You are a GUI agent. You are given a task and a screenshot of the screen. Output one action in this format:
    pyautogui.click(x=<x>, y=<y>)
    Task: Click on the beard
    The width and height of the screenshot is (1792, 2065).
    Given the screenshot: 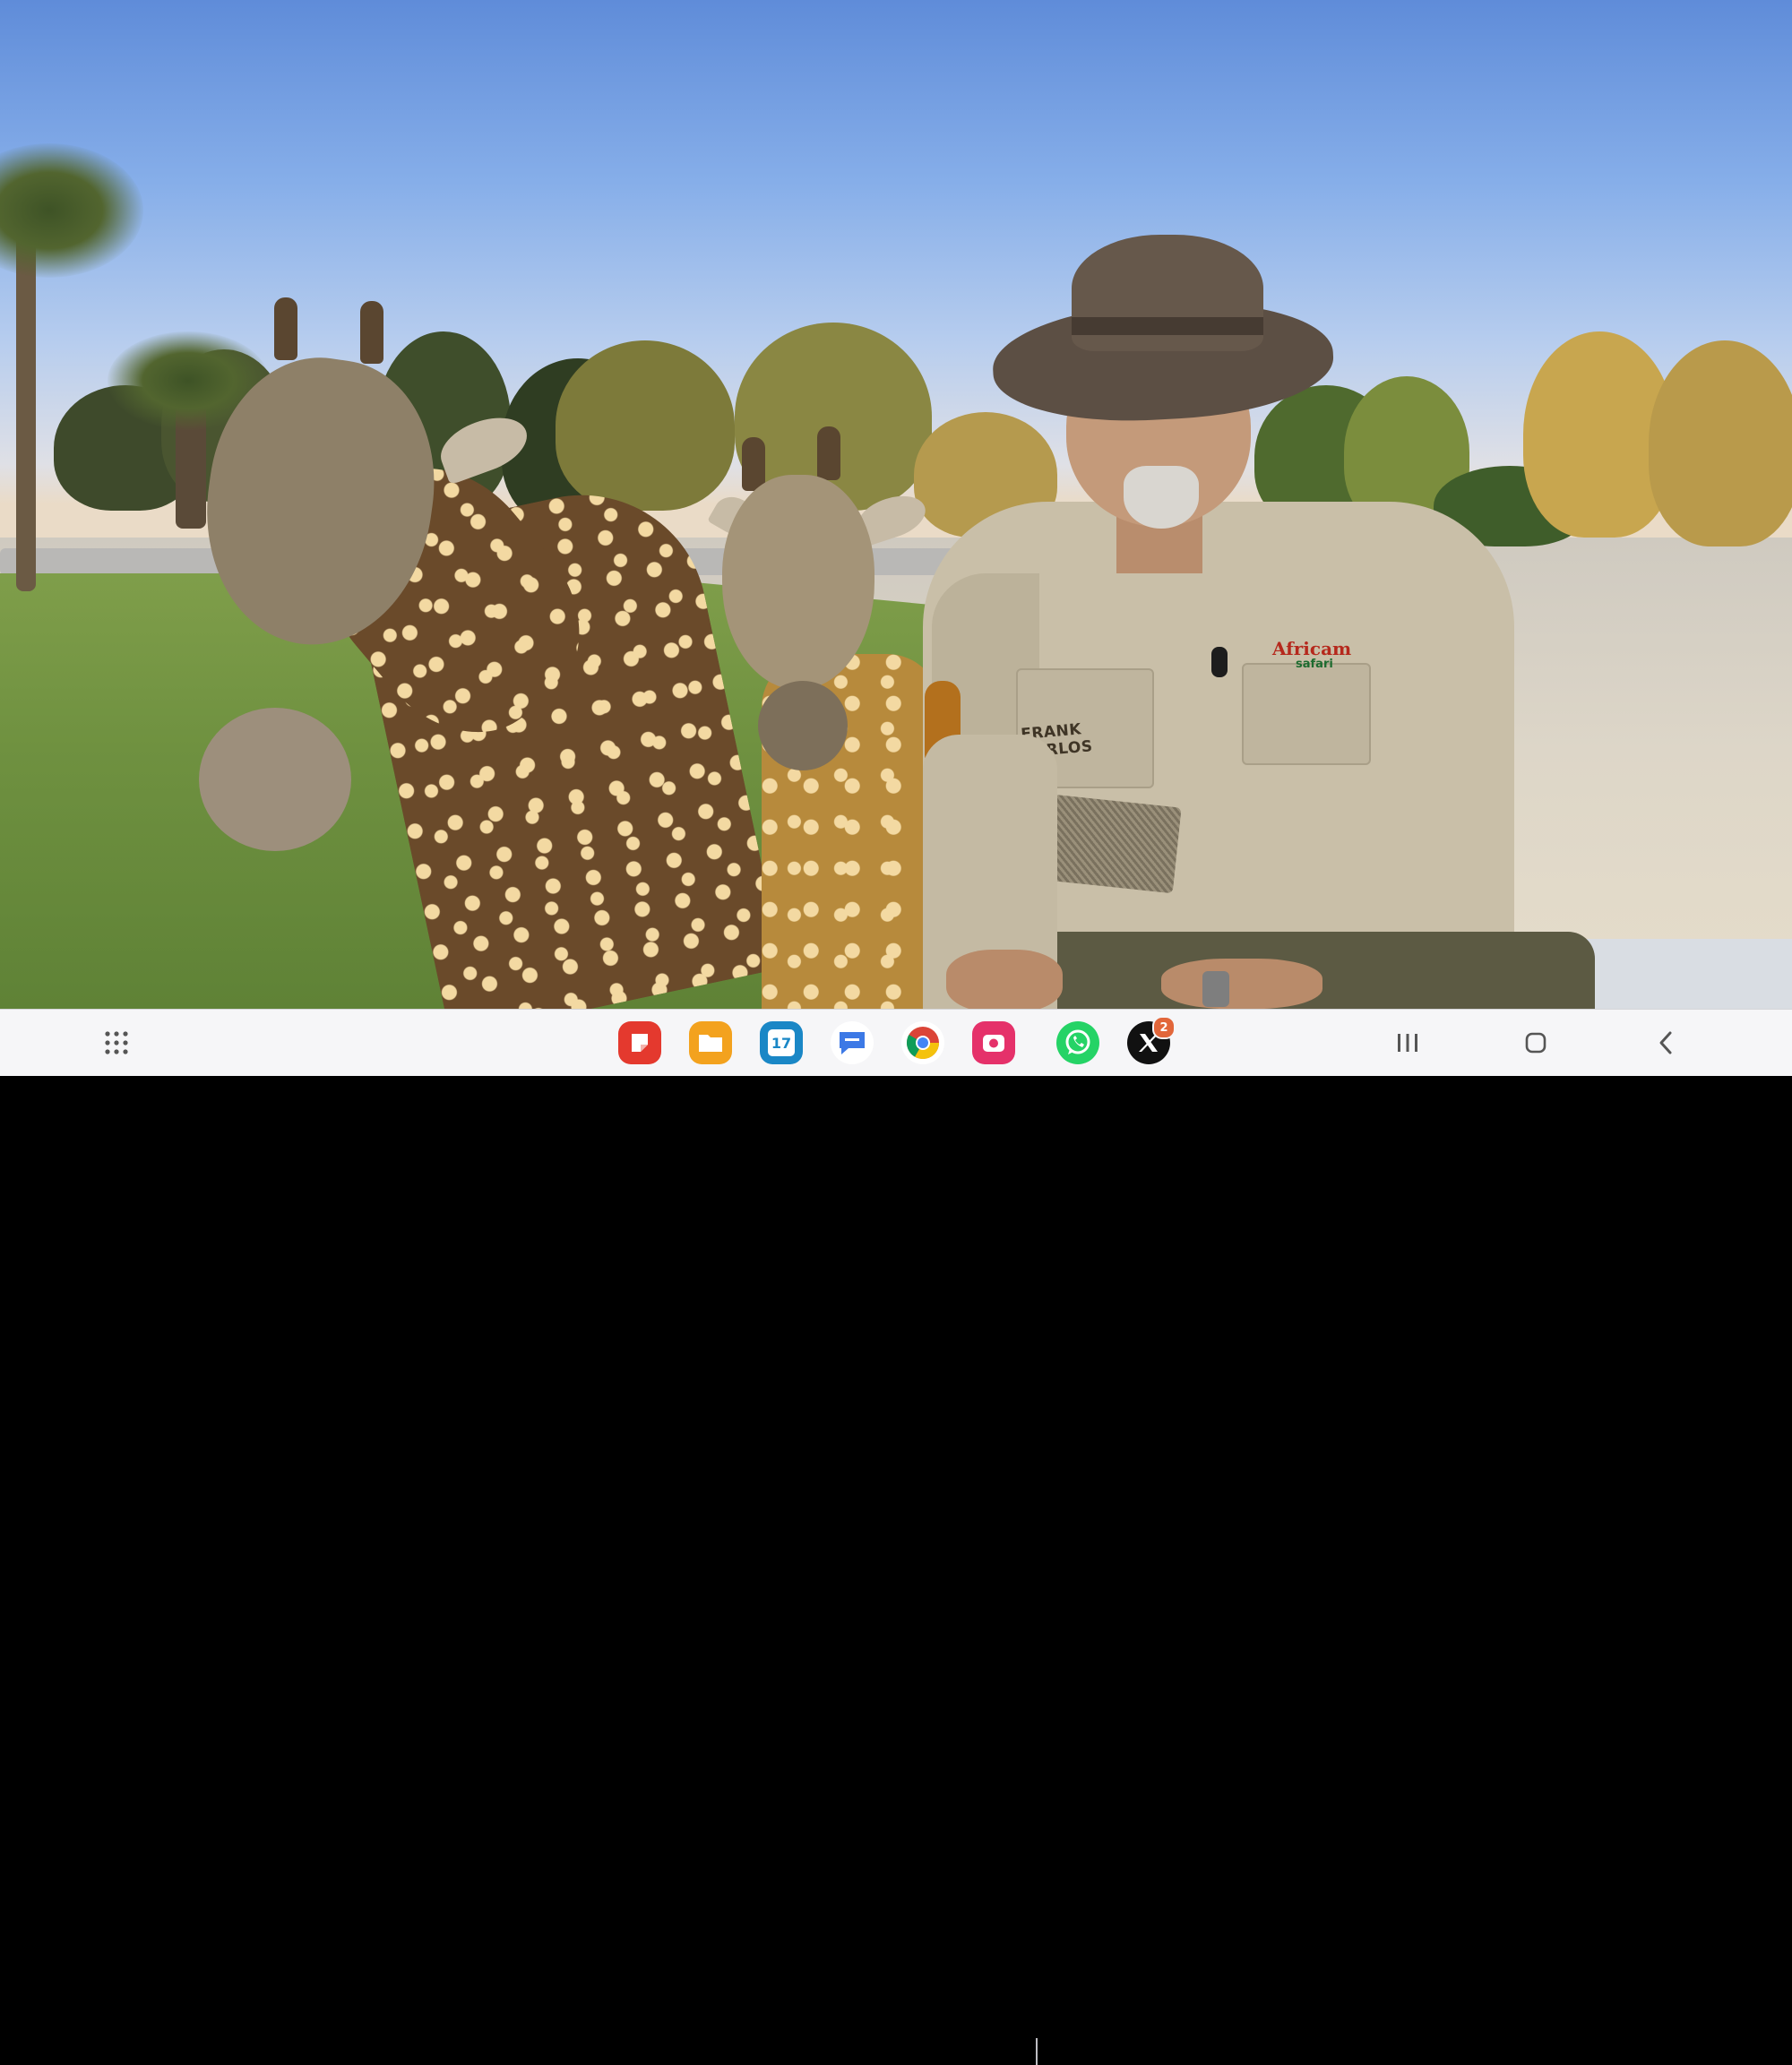 What is the action you would take?
    pyautogui.click(x=1161, y=498)
    